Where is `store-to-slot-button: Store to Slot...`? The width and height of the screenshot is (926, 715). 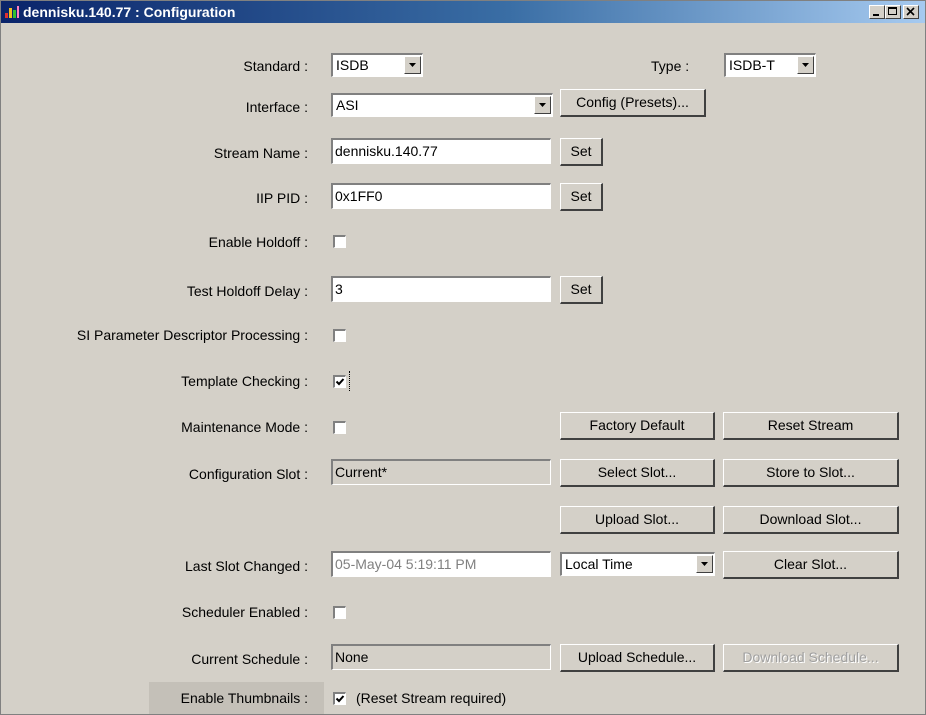 store-to-slot-button: Store to Slot... is located at coordinates (811, 473).